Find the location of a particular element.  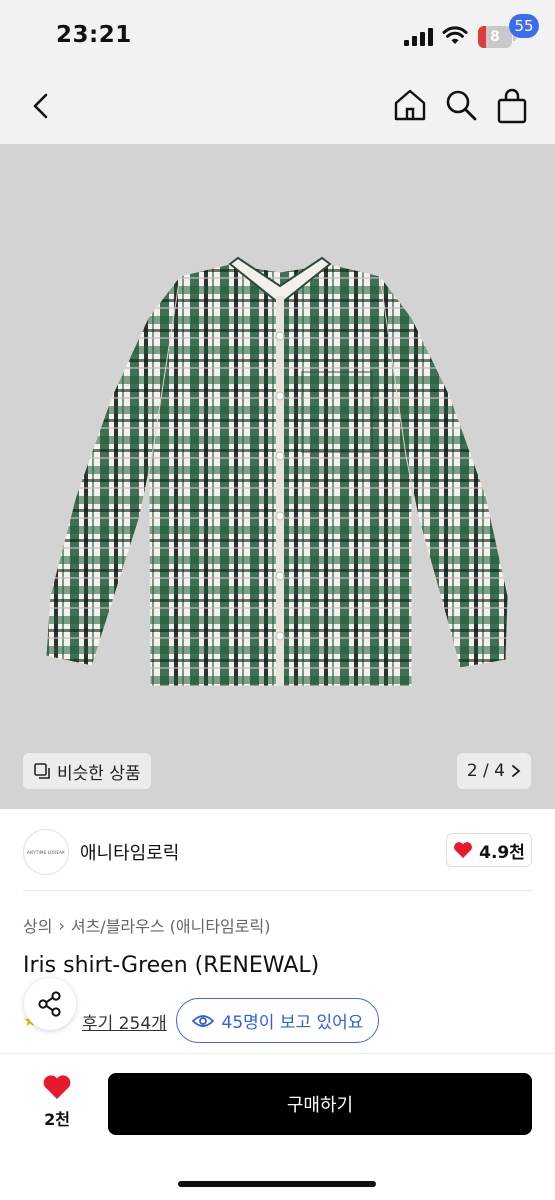

similar-items-label: 비슷한 상품 is located at coordinates (99, 773).